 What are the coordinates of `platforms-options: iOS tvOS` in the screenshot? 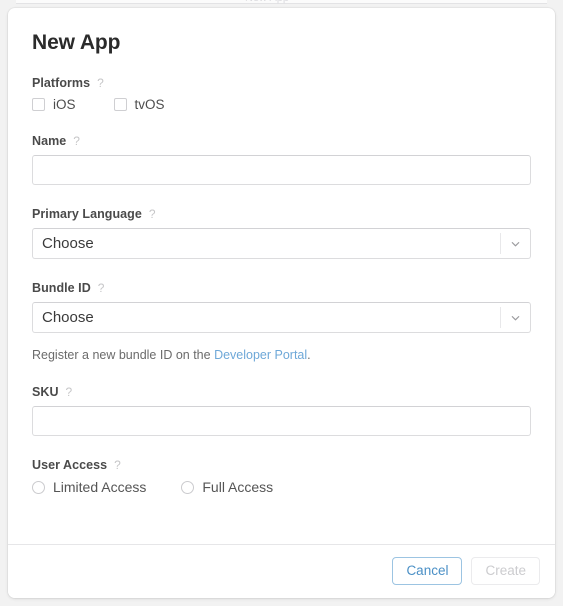 It's located at (281, 104).